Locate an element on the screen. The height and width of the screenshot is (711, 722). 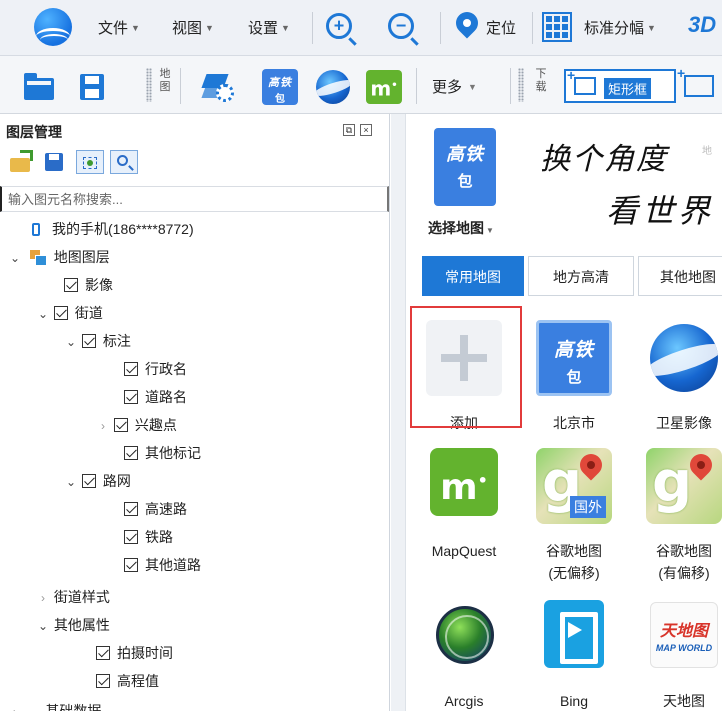
grid-icon is located at coordinates (557, 27).